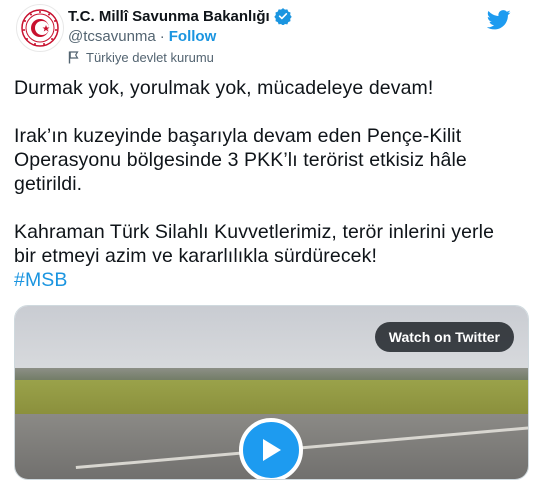 This screenshot has width=533, height=480. I want to click on video-field, so click(271, 398).